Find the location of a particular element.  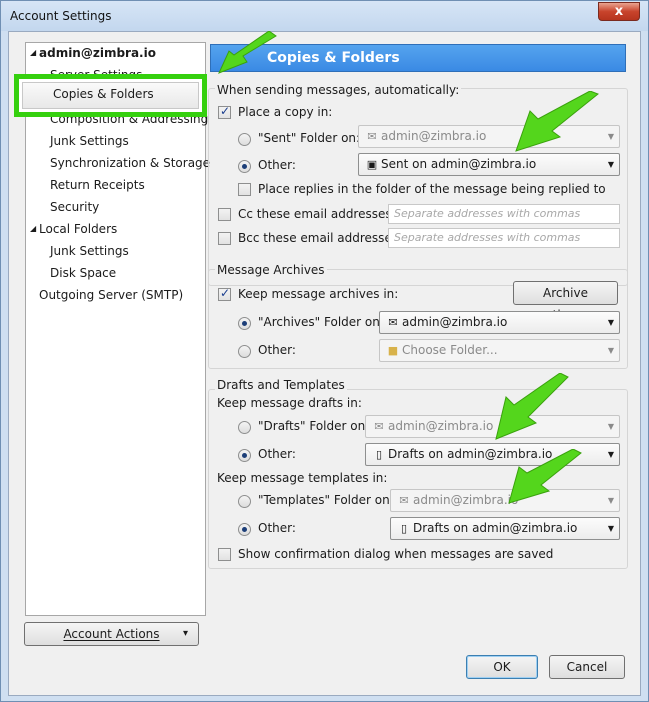

tree-item-copies-folders: Copies & Folders is located at coordinates (110, 95).